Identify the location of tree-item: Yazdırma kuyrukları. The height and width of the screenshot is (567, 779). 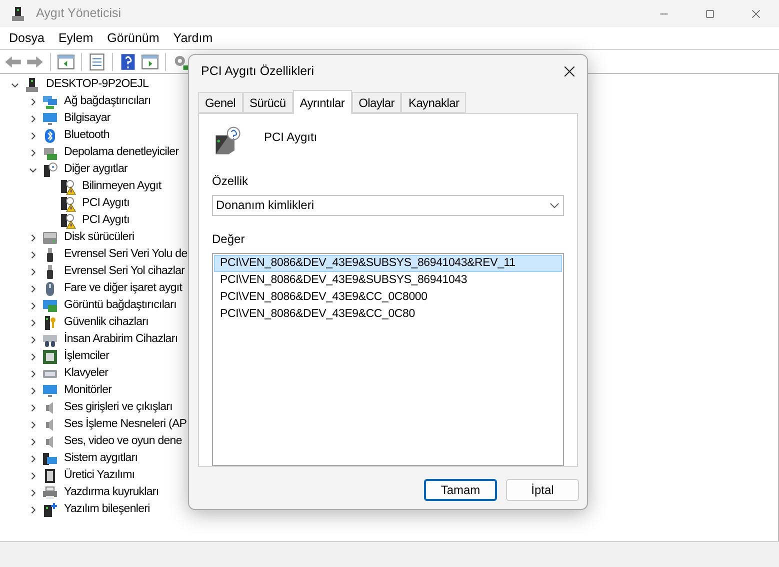
(111, 492).